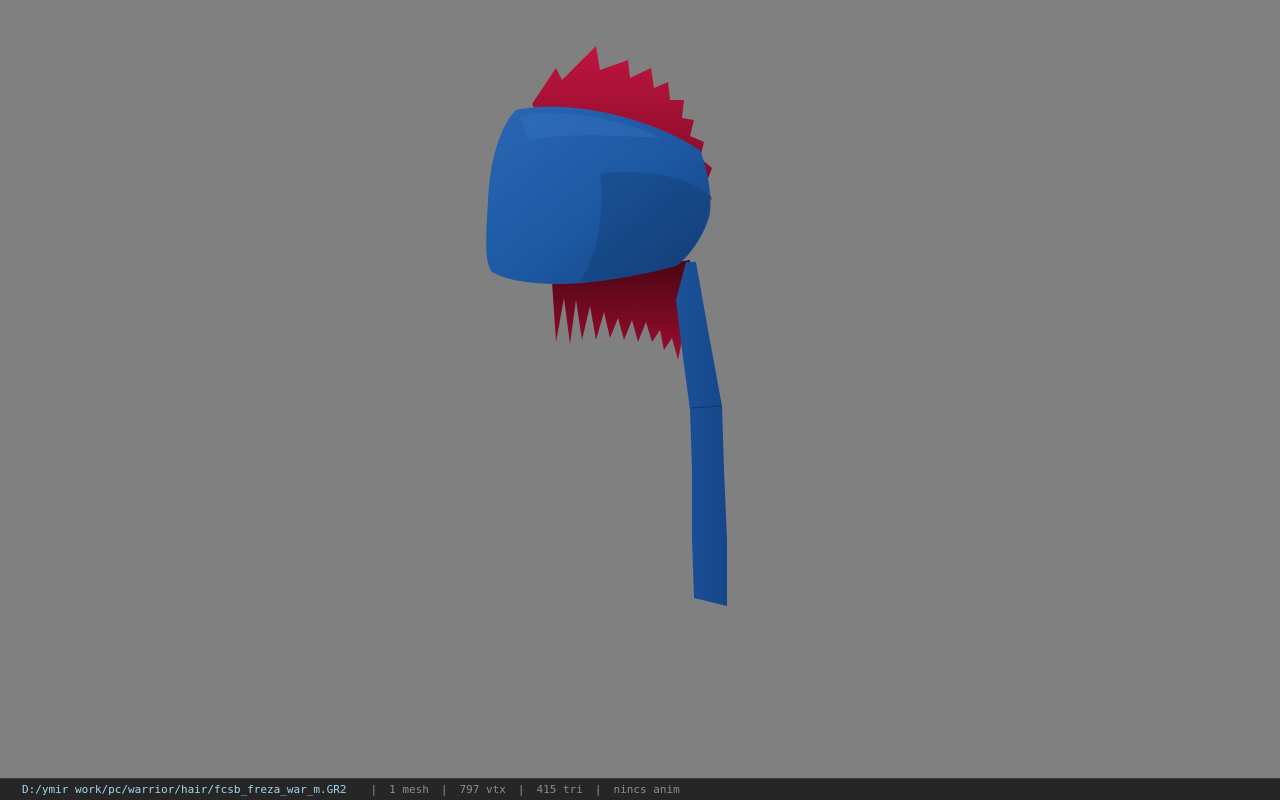 The width and height of the screenshot is (1280, 800). I want to click on animation-status: nincs anim, so click(646, 789).